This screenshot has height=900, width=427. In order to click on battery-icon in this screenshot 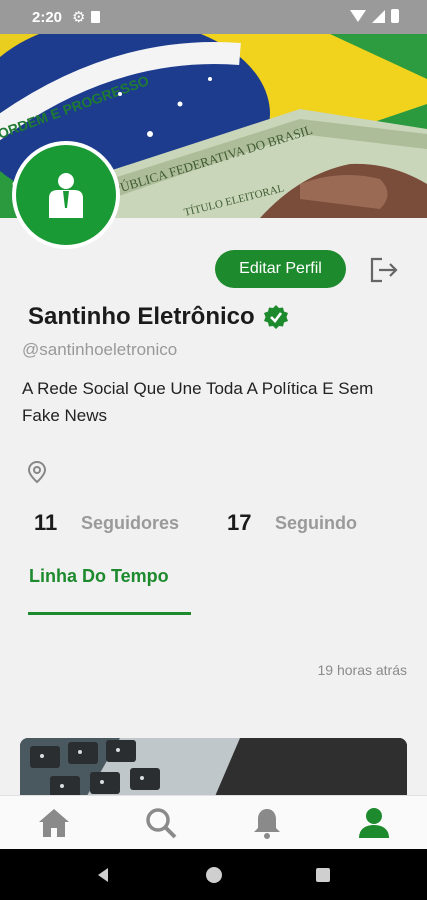, I will do `click(395, 16)`.